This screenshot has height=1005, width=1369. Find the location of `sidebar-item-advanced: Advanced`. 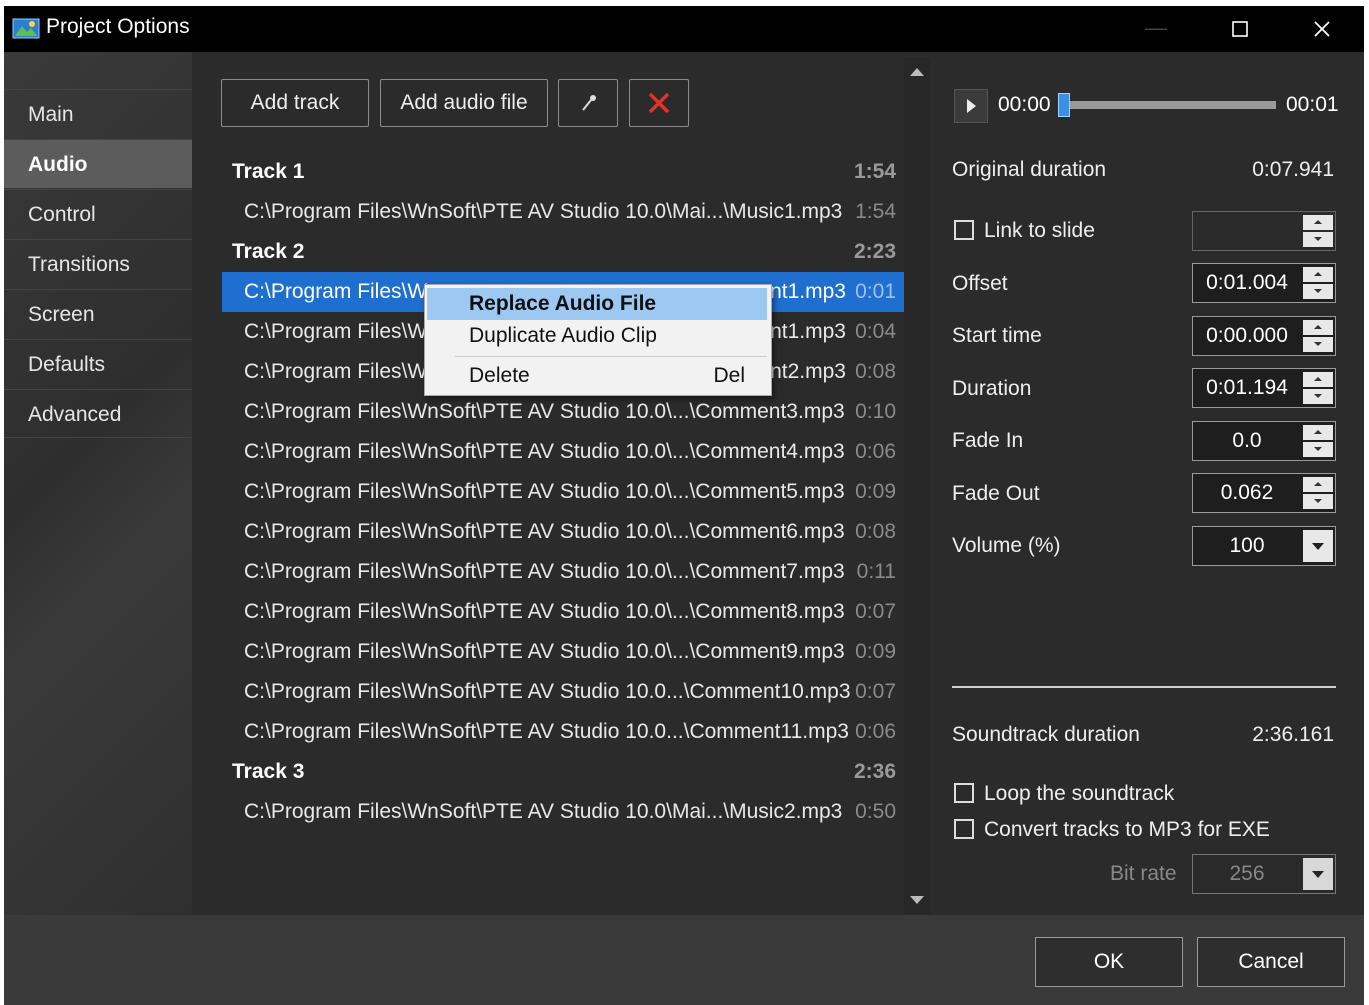

sidebar-item-advanced: Advanced is located at coordinates (98, 413).